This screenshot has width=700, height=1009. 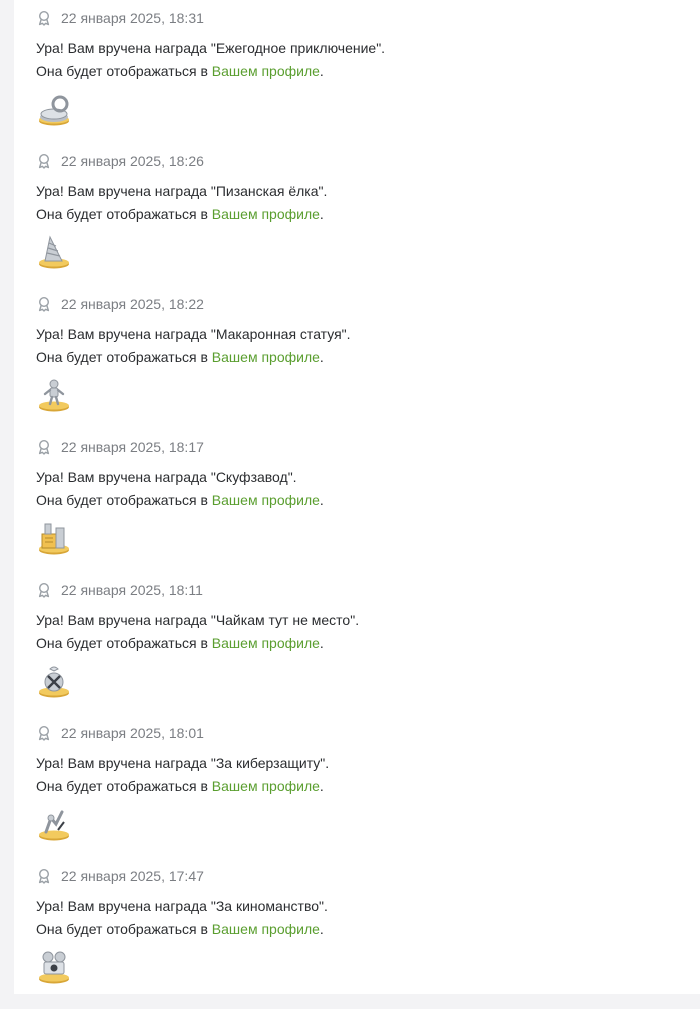 What do you see at coordinates (54, 395) in the screenshot?
I see `statue-award-icon` at bounding box center [54, 395].